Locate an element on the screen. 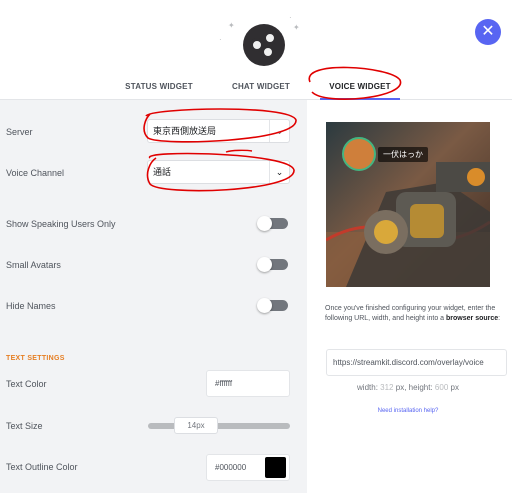 Image resolution: width=512 pixels, height=493 pixels. show-speaking-toggle is located at coordinates (272, 223).